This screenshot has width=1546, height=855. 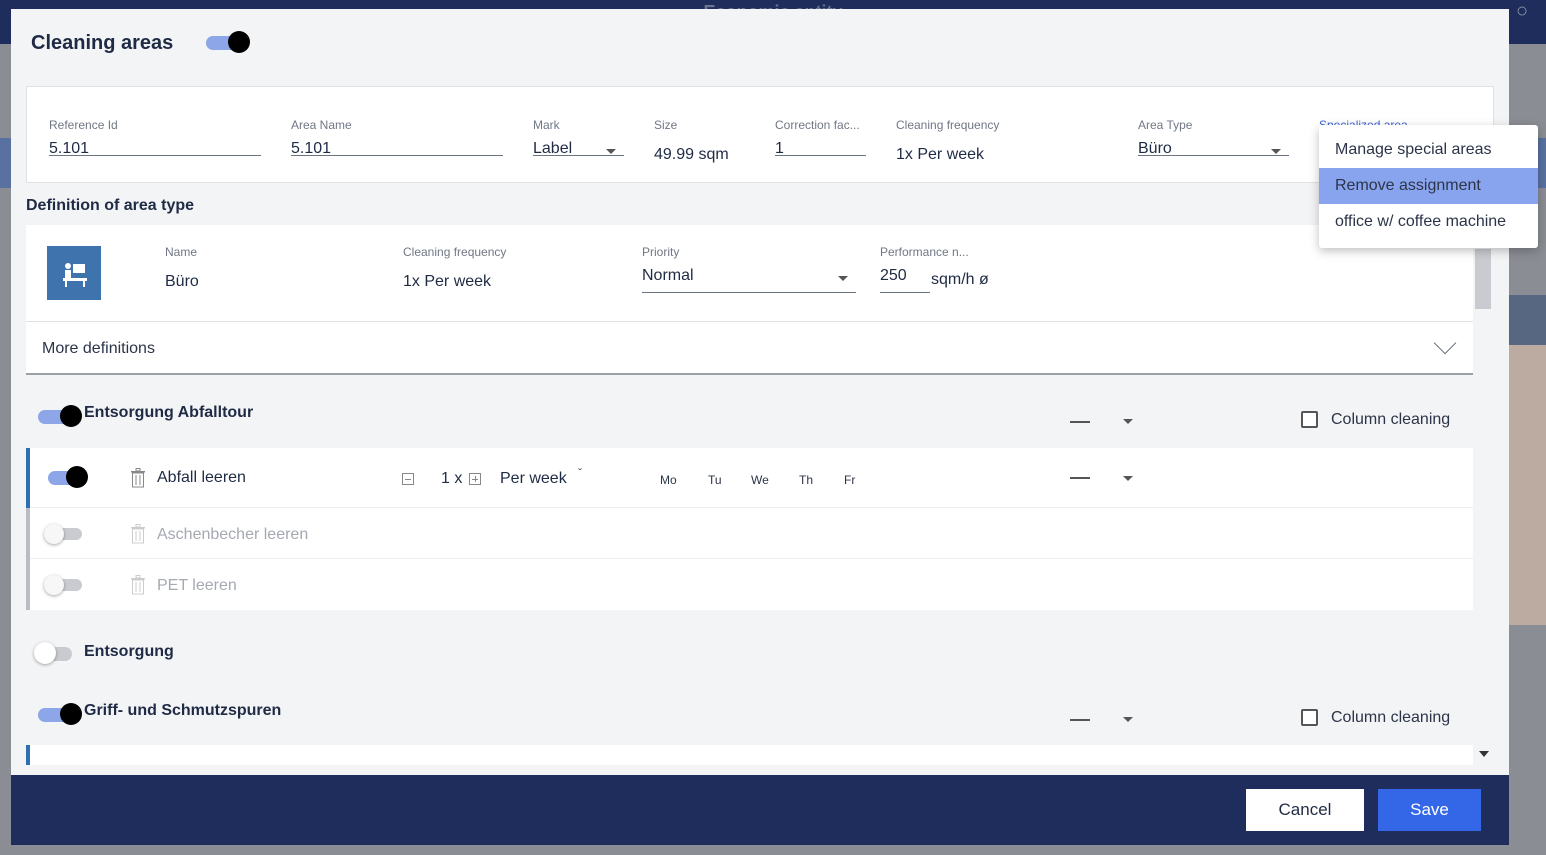 I want to click on task-name: PET leeren, so click(x=197, y=585).